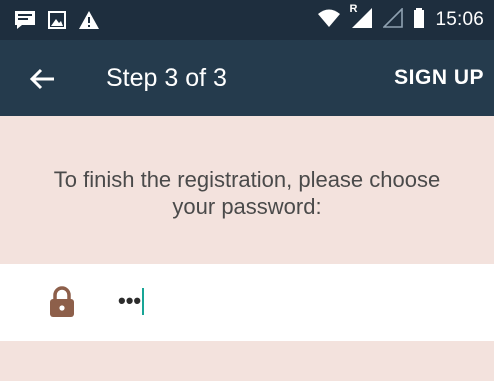 This screenshot has width=494, height=381. I want to click on back-button, so click(43, 79).